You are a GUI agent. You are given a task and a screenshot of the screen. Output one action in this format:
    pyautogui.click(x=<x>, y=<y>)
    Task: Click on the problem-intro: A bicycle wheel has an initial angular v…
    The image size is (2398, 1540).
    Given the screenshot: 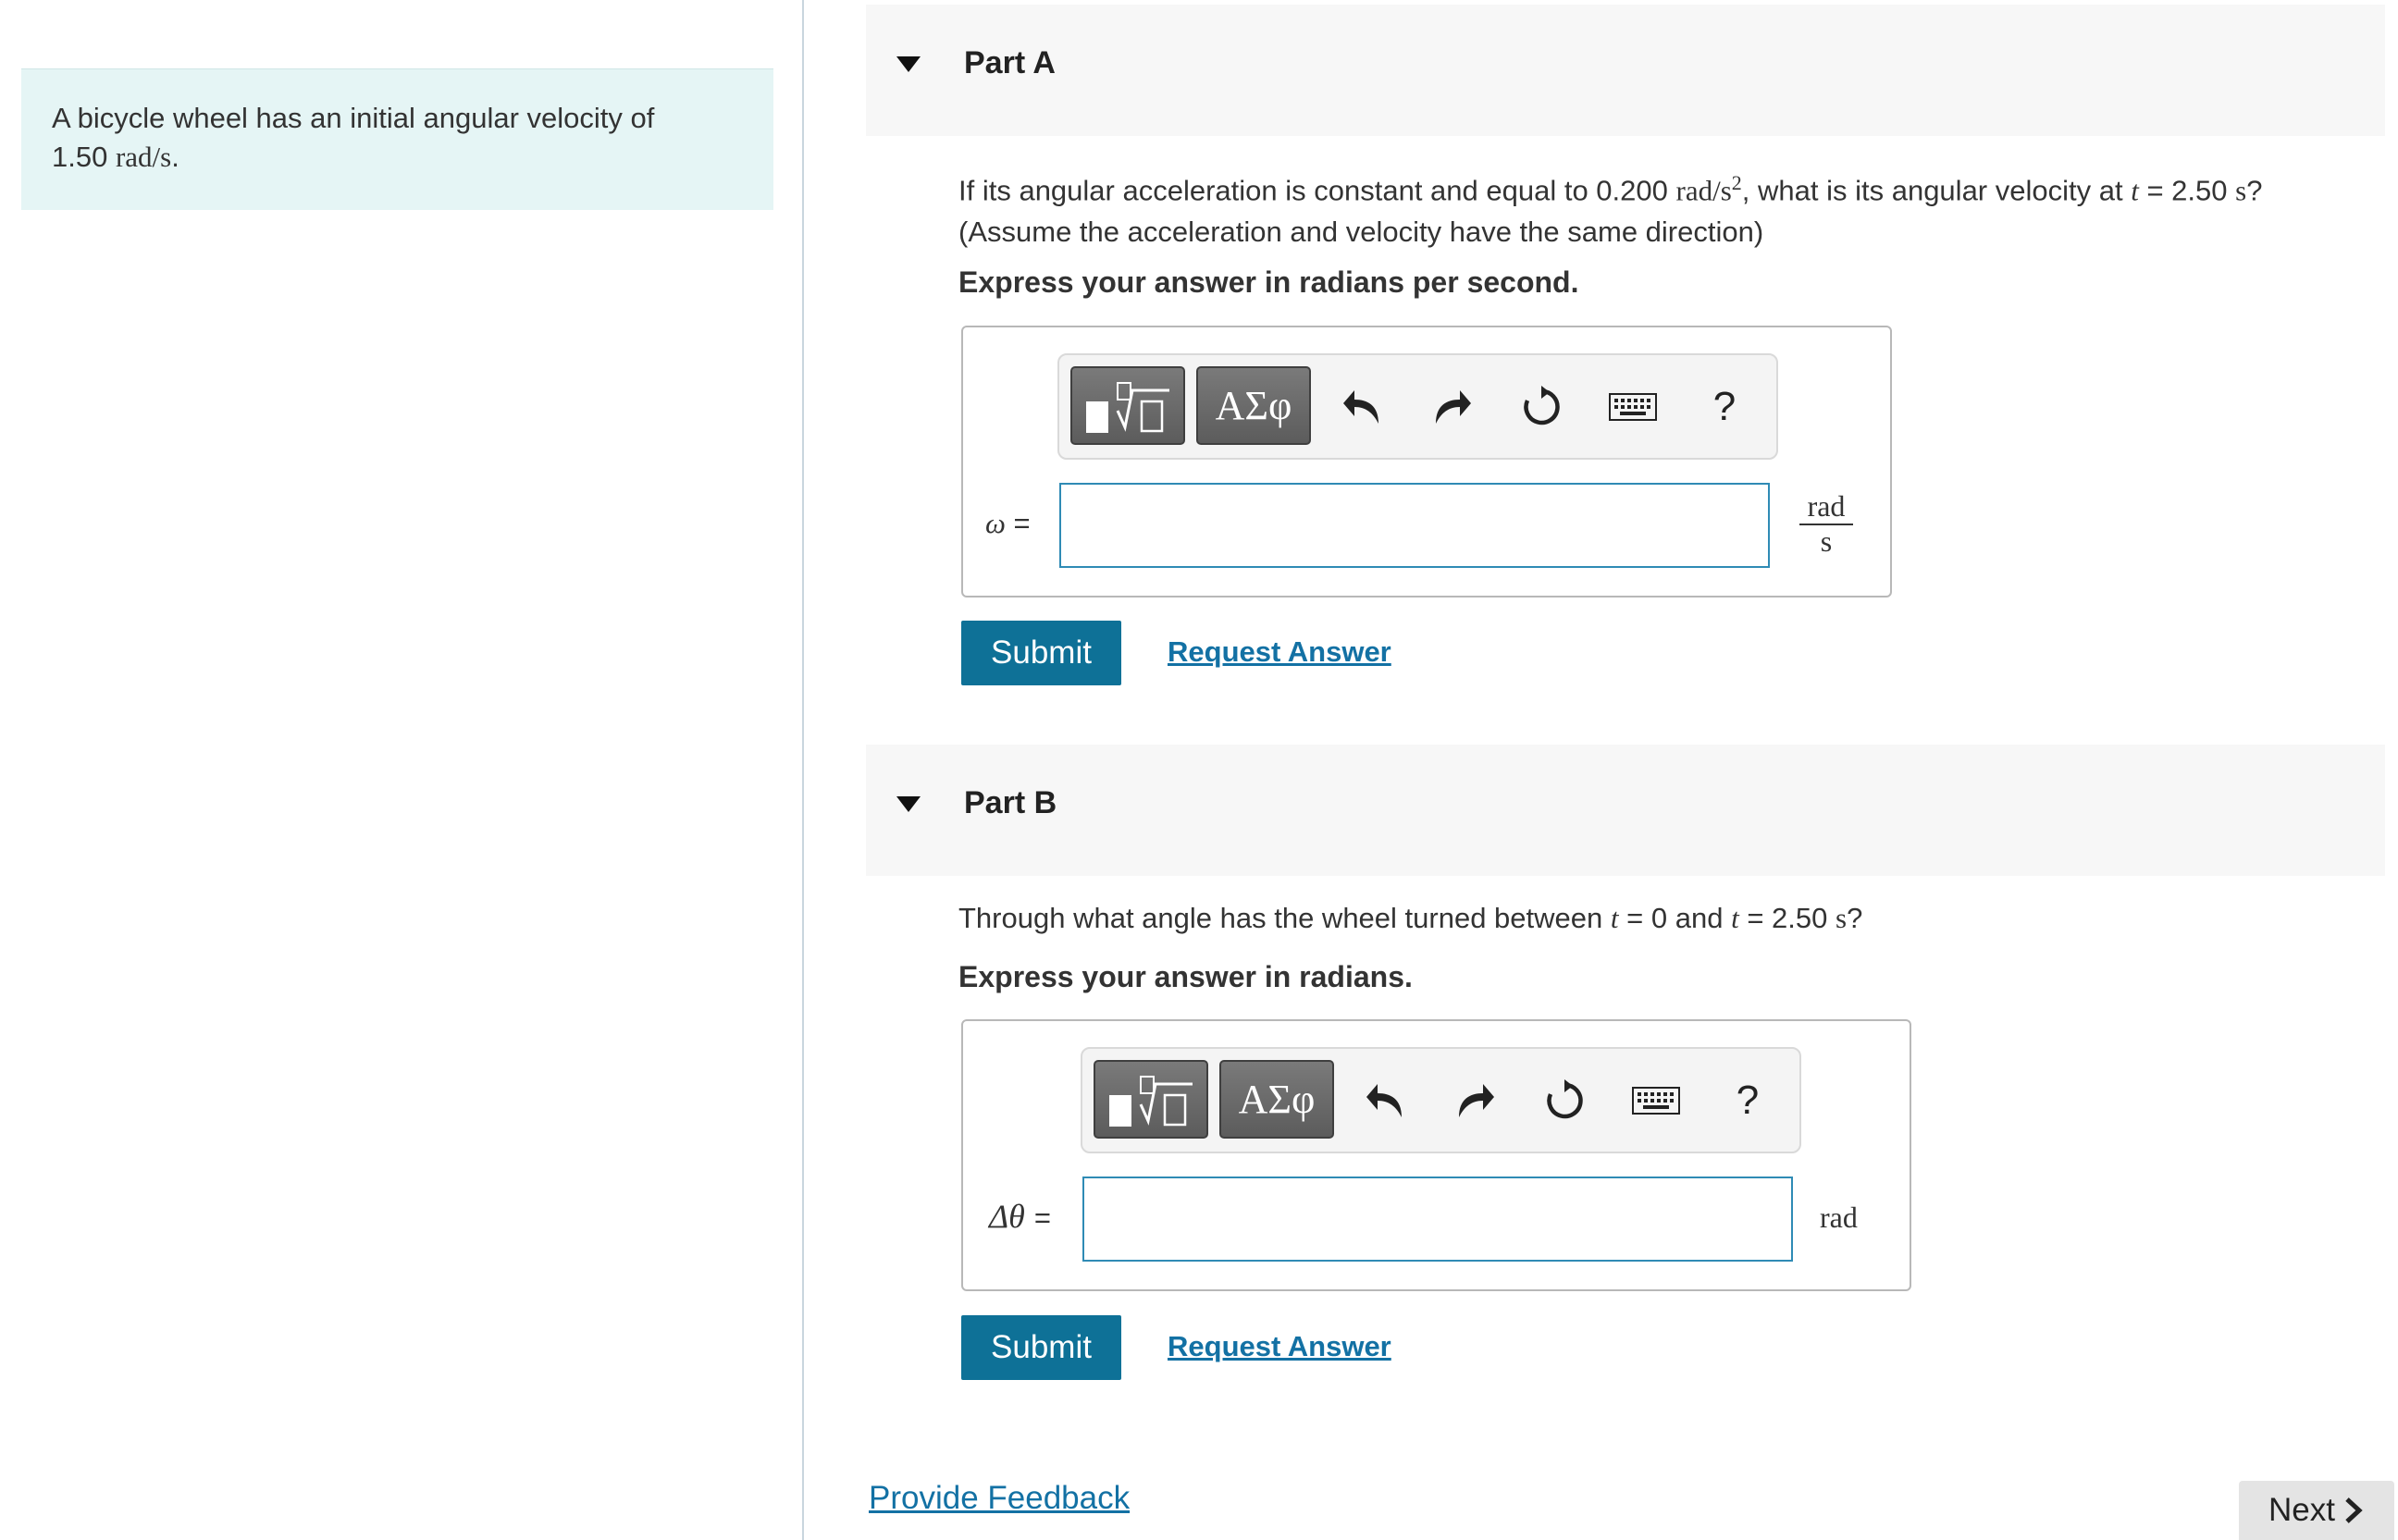 What is the action you would take?
    pyautogui.click(x=397, y=139)
    